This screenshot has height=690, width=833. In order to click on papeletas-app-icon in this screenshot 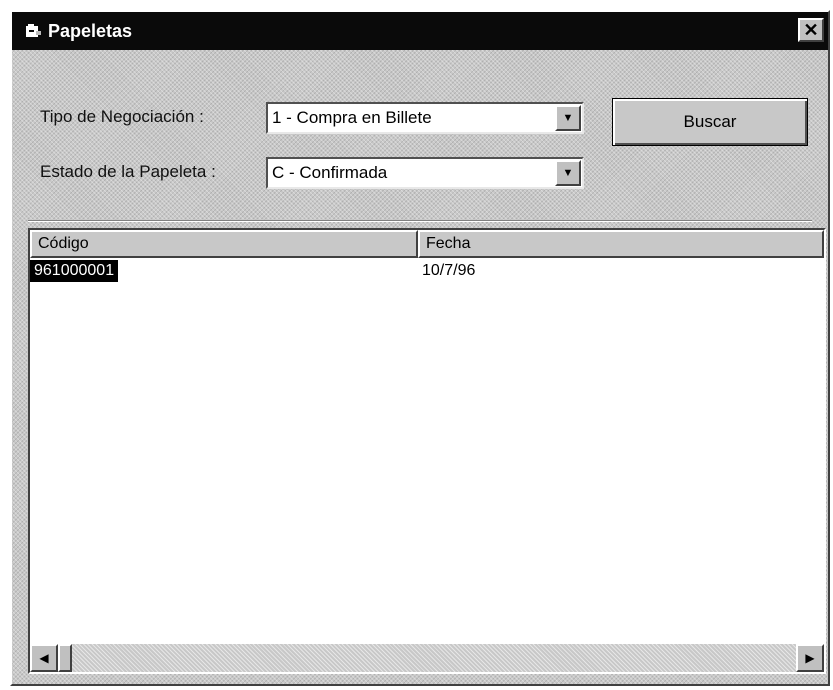, I will do `click(33, 31)`.